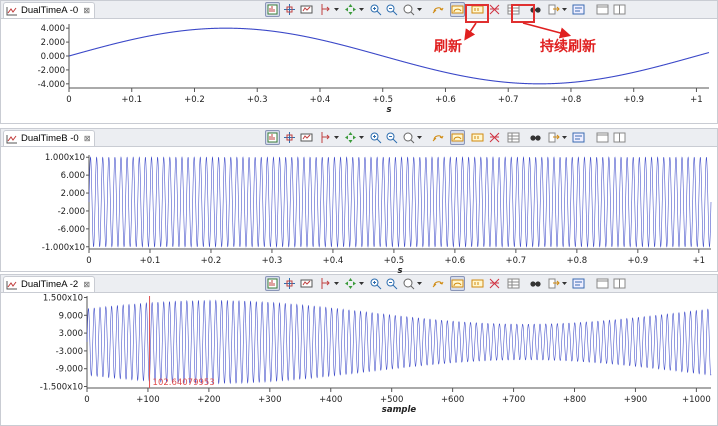 The height and width of the screenshot is (426, 718). Describe the element at coordinates (445, 100) in the screenshot. I see `x-tick-label: +0.6` at that location.